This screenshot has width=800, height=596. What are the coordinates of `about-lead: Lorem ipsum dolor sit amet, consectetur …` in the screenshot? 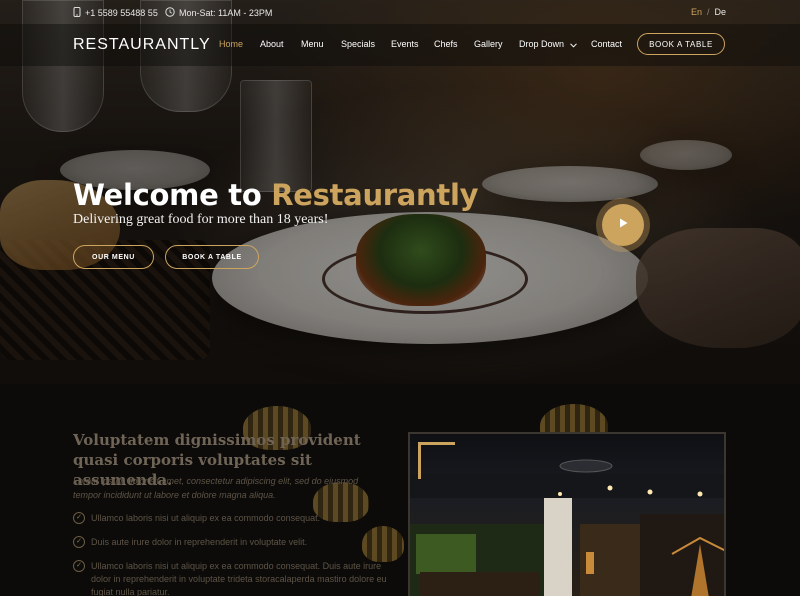 It's located at (216, 488).